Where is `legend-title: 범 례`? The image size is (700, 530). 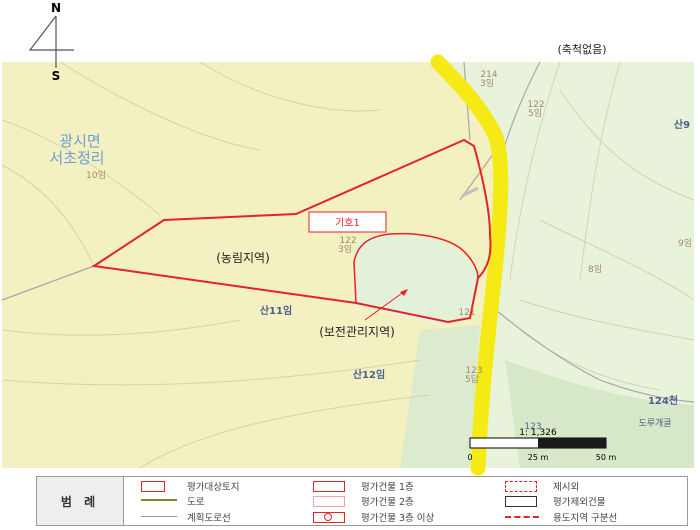 legend-title: 범 례 is located at coordinates (80, 501).